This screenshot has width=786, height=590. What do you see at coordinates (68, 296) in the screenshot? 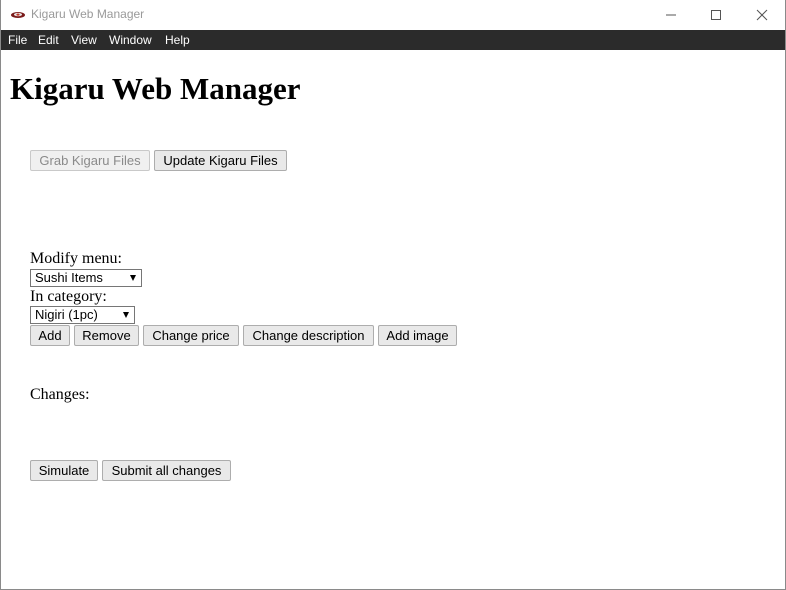
I see `category-label: In category:` at bounding box center [68, 296].